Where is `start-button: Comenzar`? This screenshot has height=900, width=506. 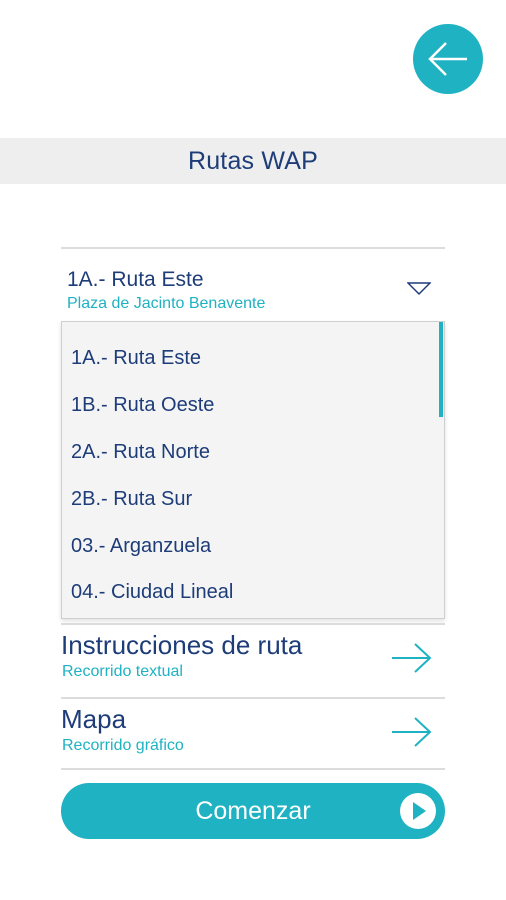 start-button: Comenzar is located at coordinates (253, 811).